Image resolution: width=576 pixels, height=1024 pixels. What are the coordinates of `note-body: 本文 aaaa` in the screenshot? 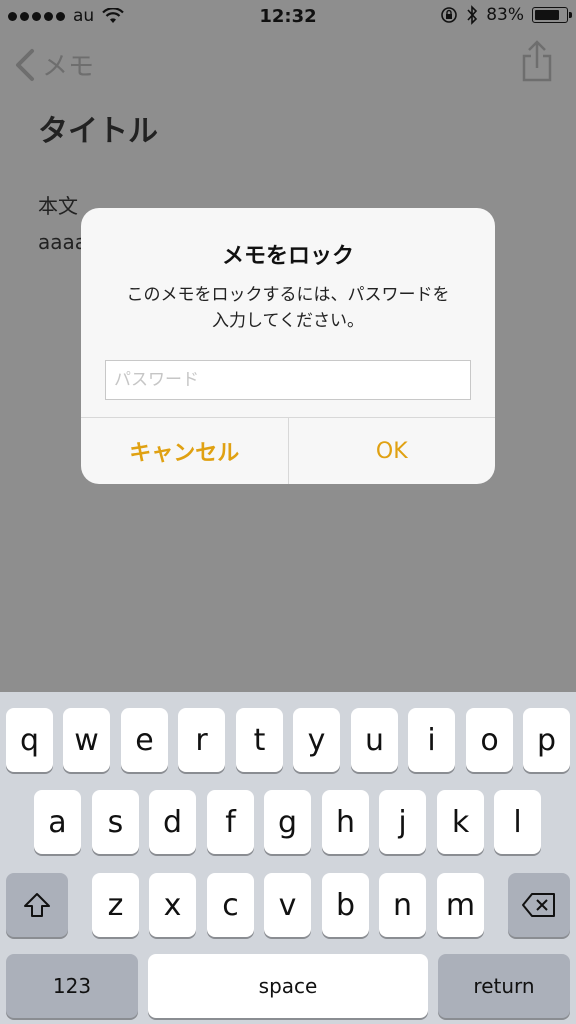 It's located at (62, 224).